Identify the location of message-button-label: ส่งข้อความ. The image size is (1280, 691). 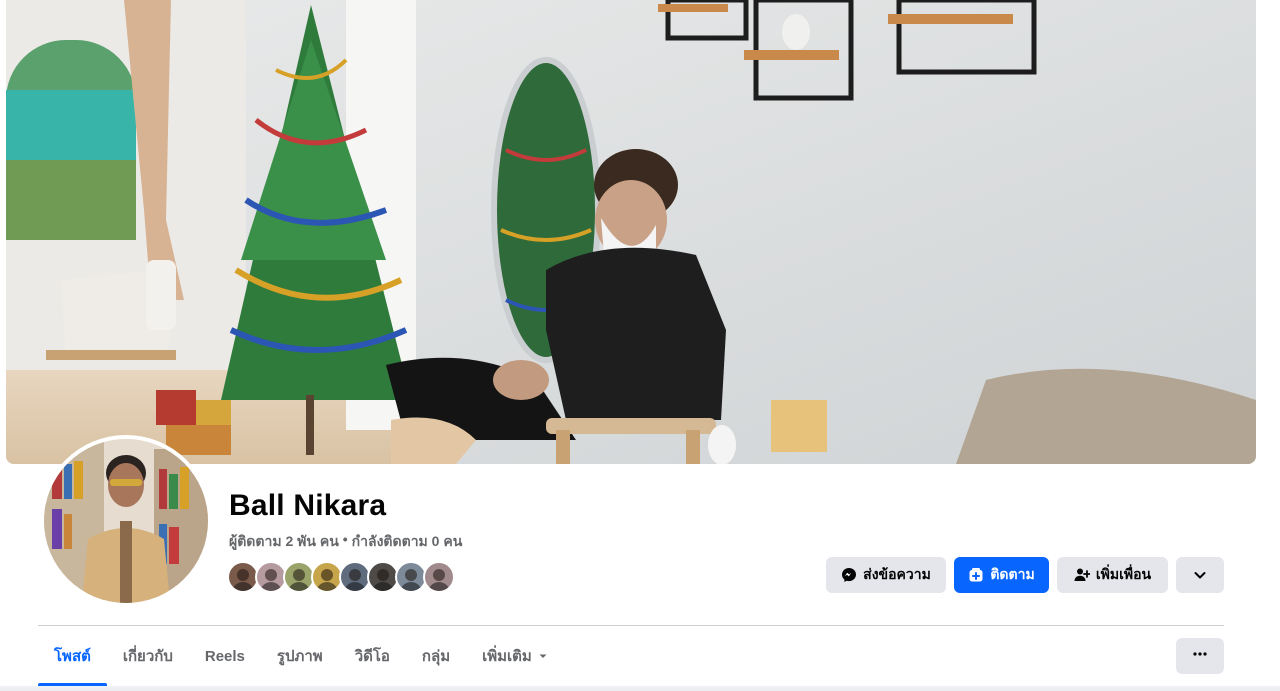
(897, 574).